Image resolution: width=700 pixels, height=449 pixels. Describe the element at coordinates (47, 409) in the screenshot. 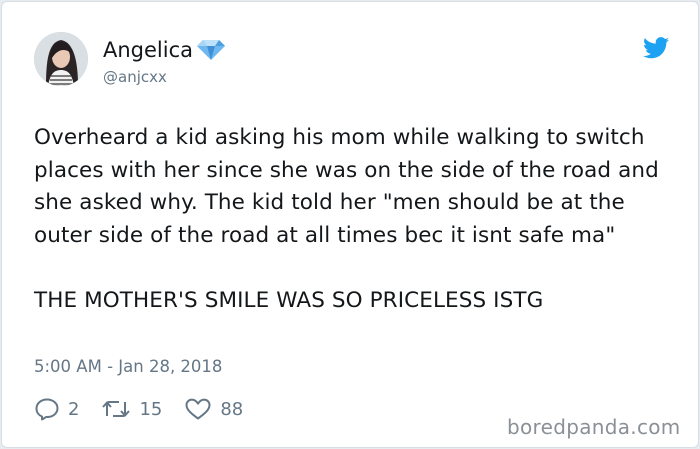

I see `reply-icon` at that location.